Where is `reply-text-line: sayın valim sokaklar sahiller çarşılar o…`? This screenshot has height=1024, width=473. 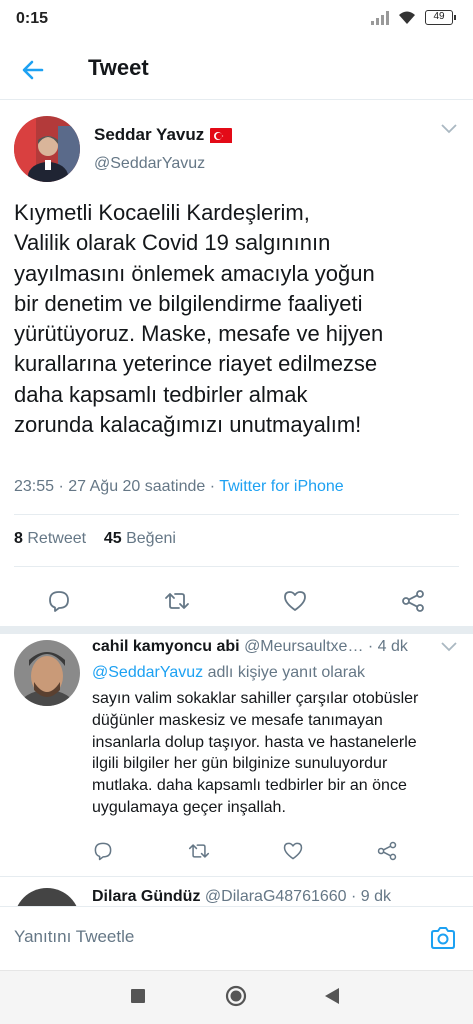 reply-text-line: sayın valim sokaklar sahiller çarşılar o… is located at coordinates (255, 698).